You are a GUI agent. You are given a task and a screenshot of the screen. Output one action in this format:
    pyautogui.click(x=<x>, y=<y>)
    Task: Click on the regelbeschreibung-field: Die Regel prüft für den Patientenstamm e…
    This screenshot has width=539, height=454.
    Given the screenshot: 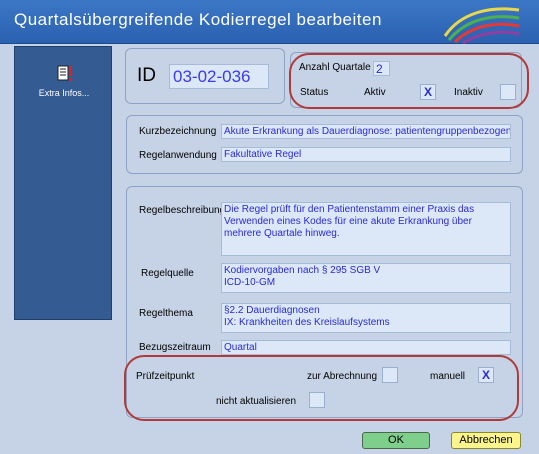 What is the action you would take?
    pyautogui.click(x=366, y=229)
    